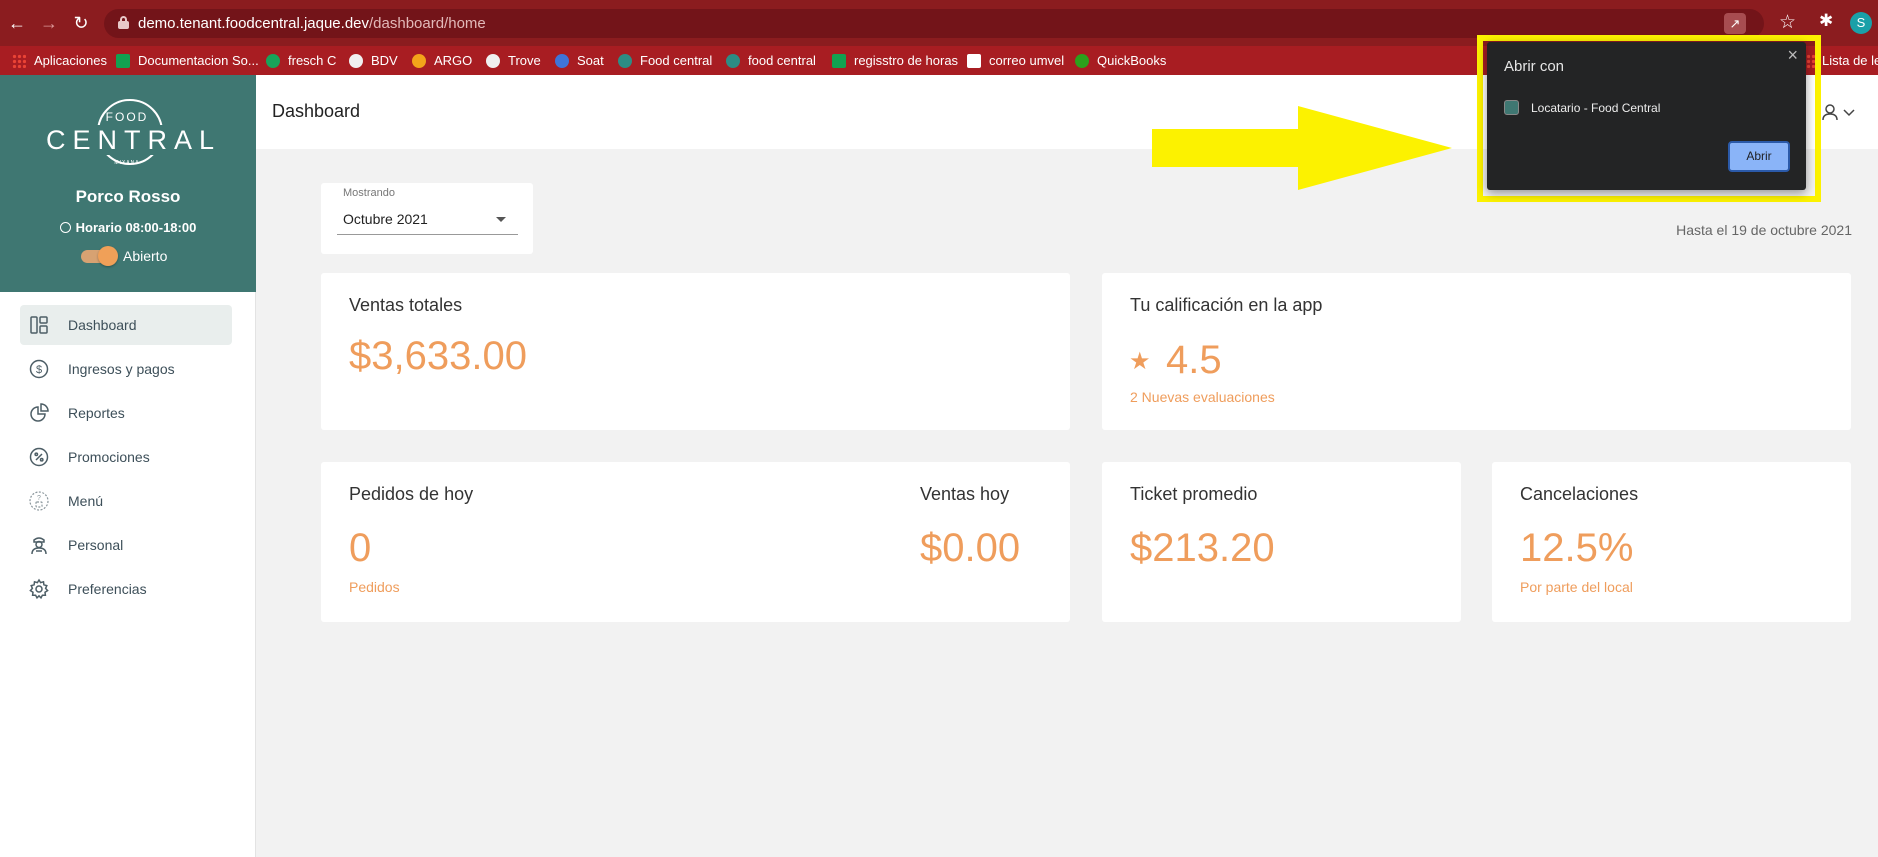 This screenshot has height=857, width=1878. I want to click on lock-icon, so click(123, 22).